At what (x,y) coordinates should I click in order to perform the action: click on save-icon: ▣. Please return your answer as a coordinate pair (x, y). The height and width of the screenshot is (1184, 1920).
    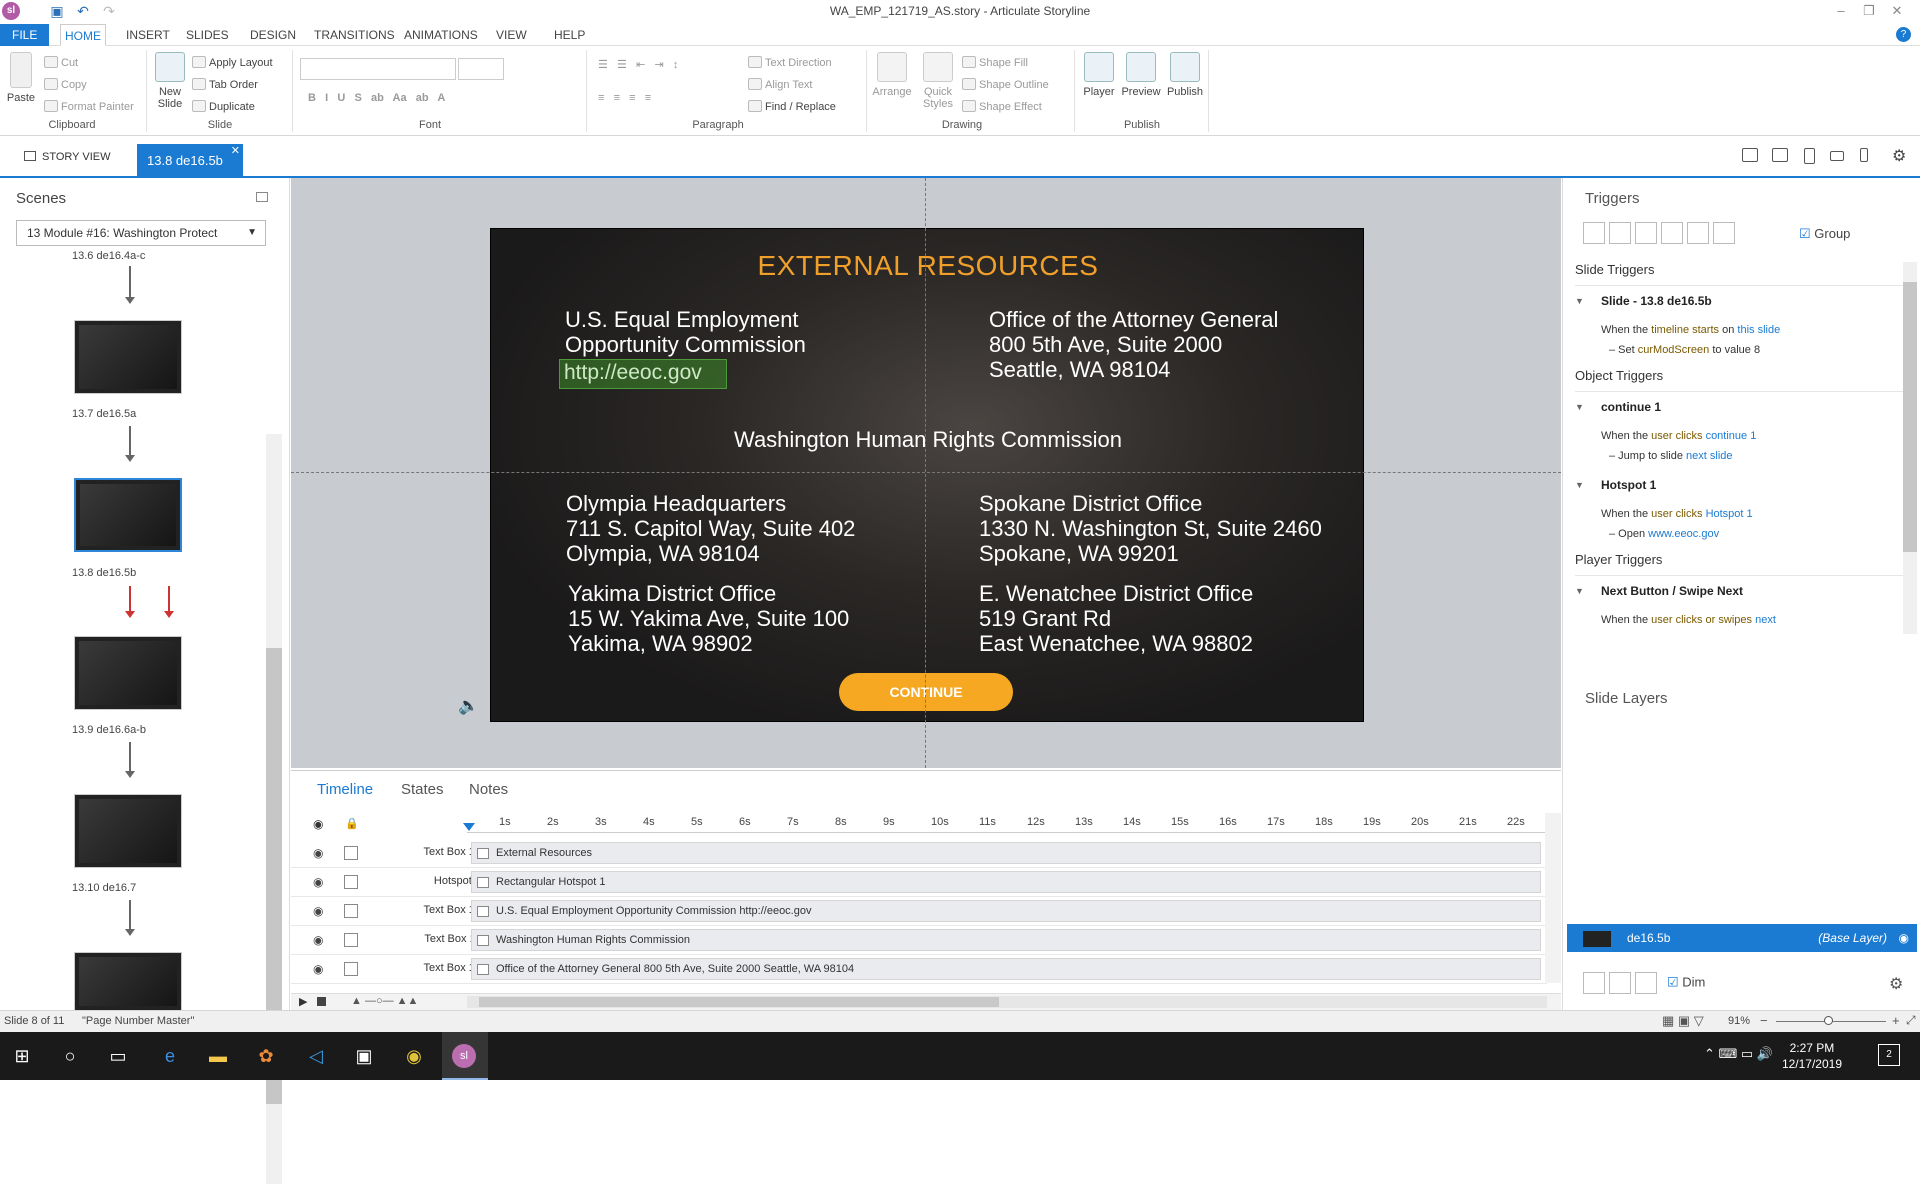
    Looking at the image, I should click on (57, 11).